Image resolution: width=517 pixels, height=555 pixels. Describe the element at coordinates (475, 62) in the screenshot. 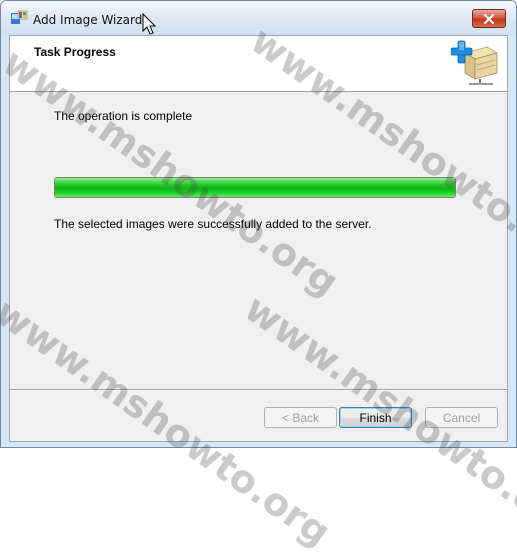

I see `server-add-icon` at that location.